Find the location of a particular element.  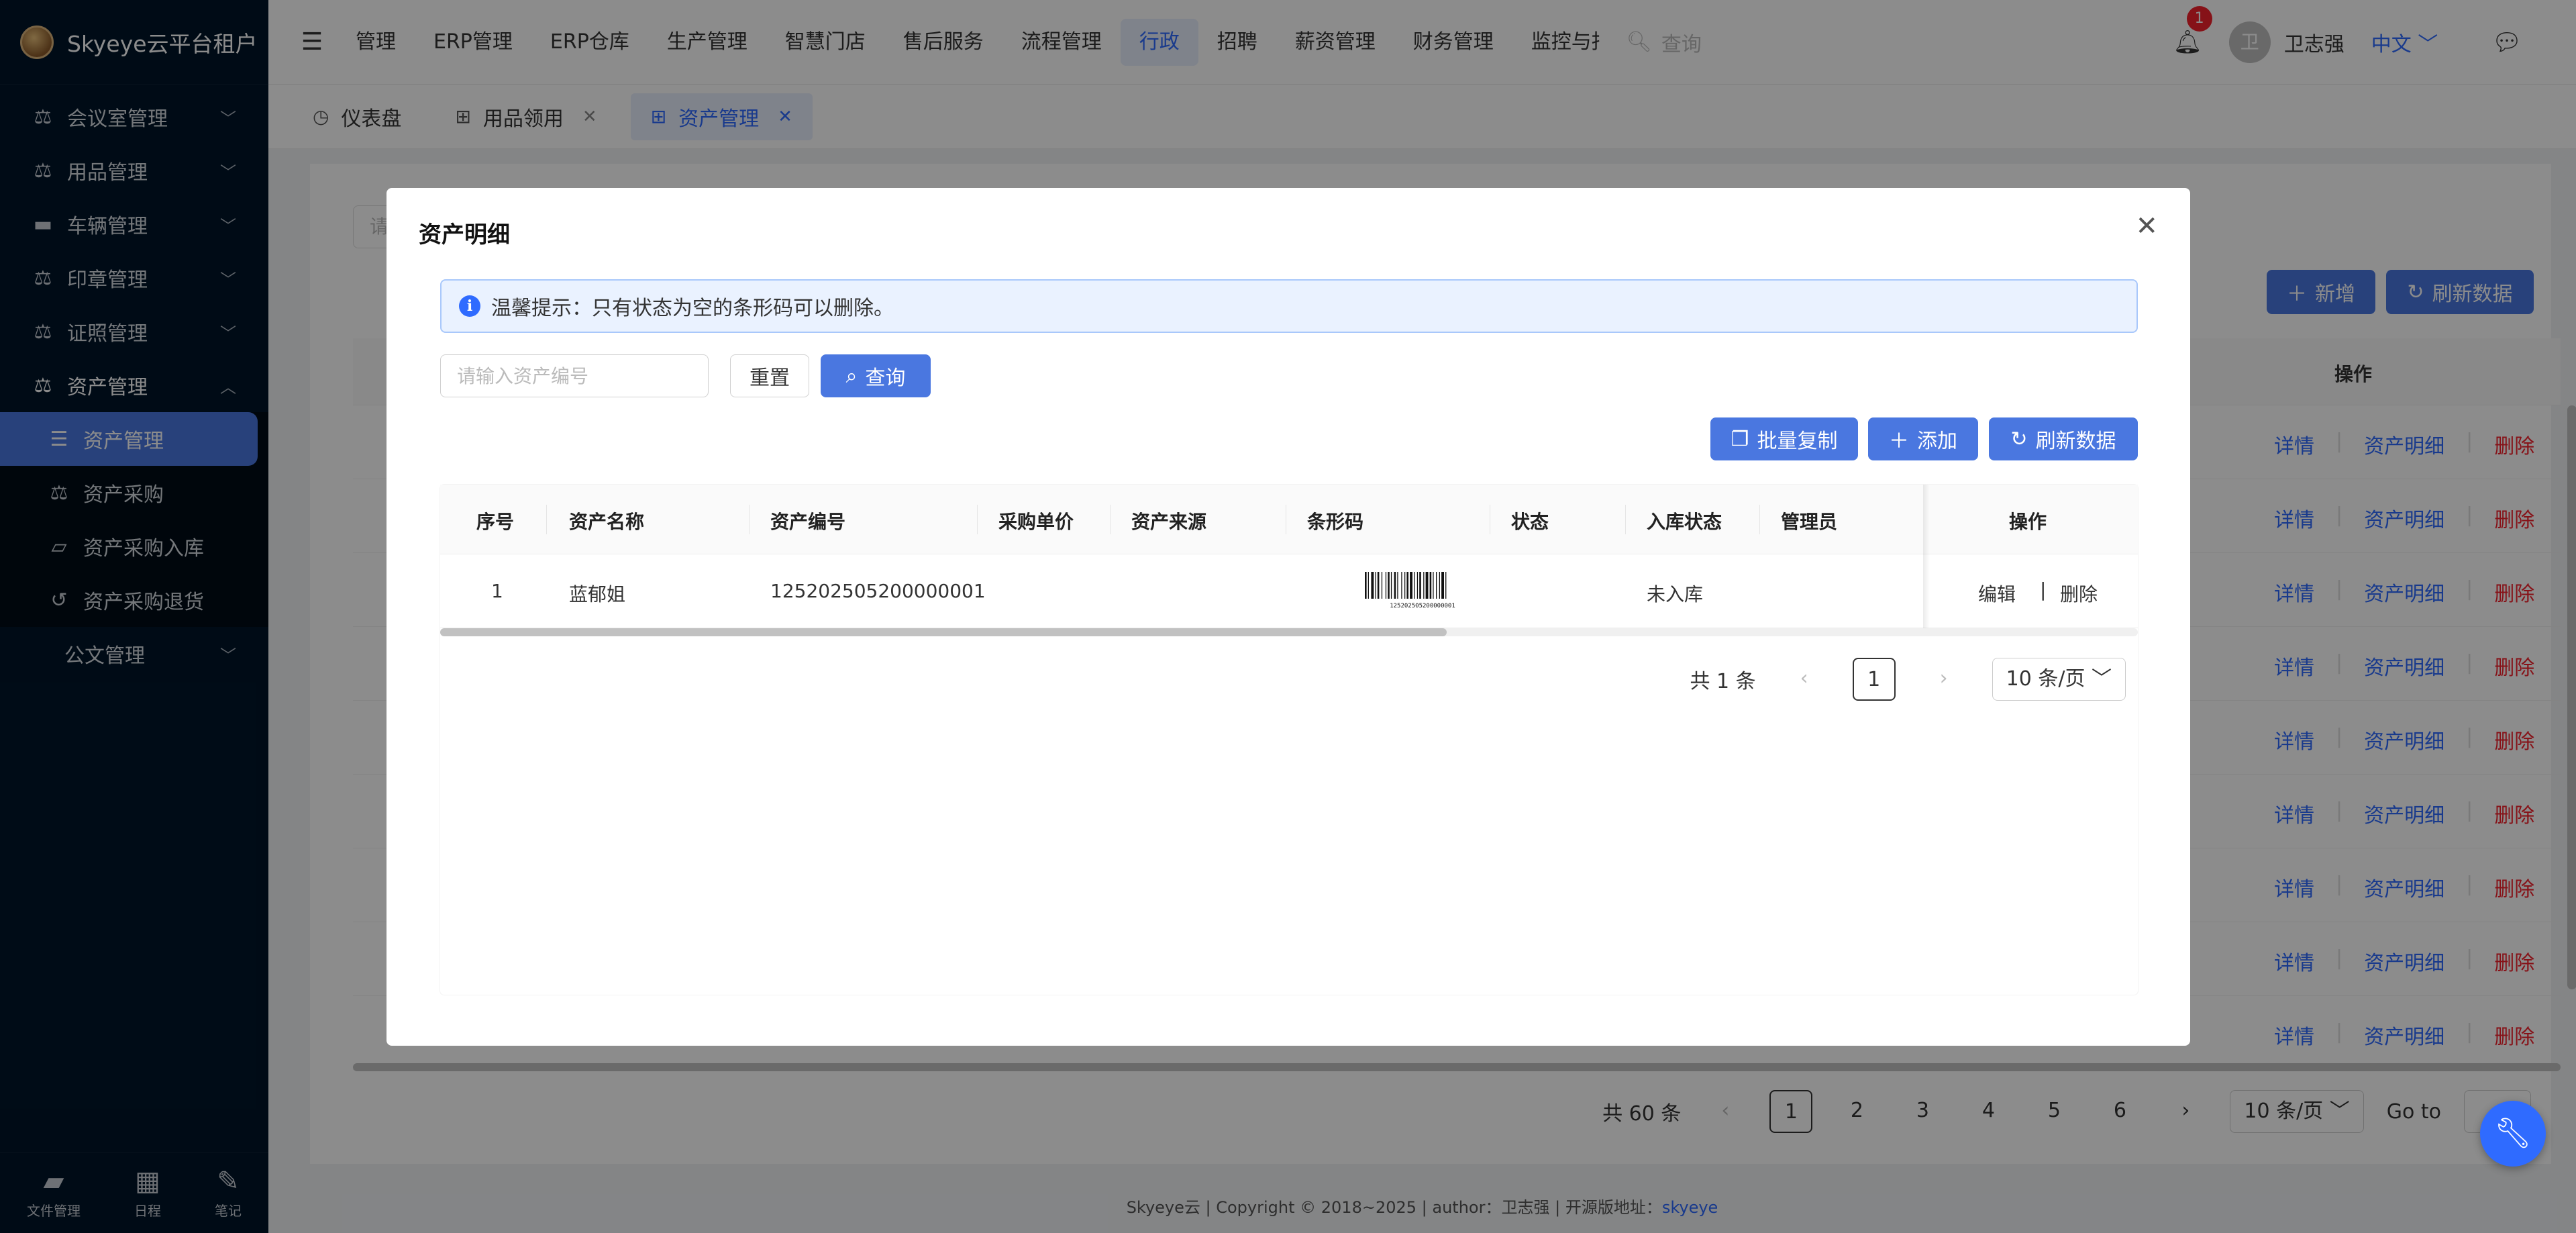

col-stock-status: 入库状态 is located at coordinates (1684, 522).